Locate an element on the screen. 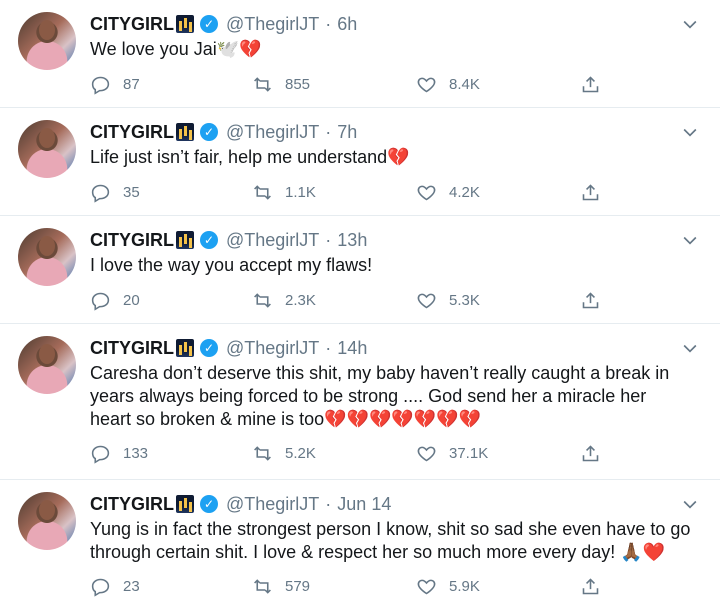  reply-button: 133 is located at coordinates (119, 453).